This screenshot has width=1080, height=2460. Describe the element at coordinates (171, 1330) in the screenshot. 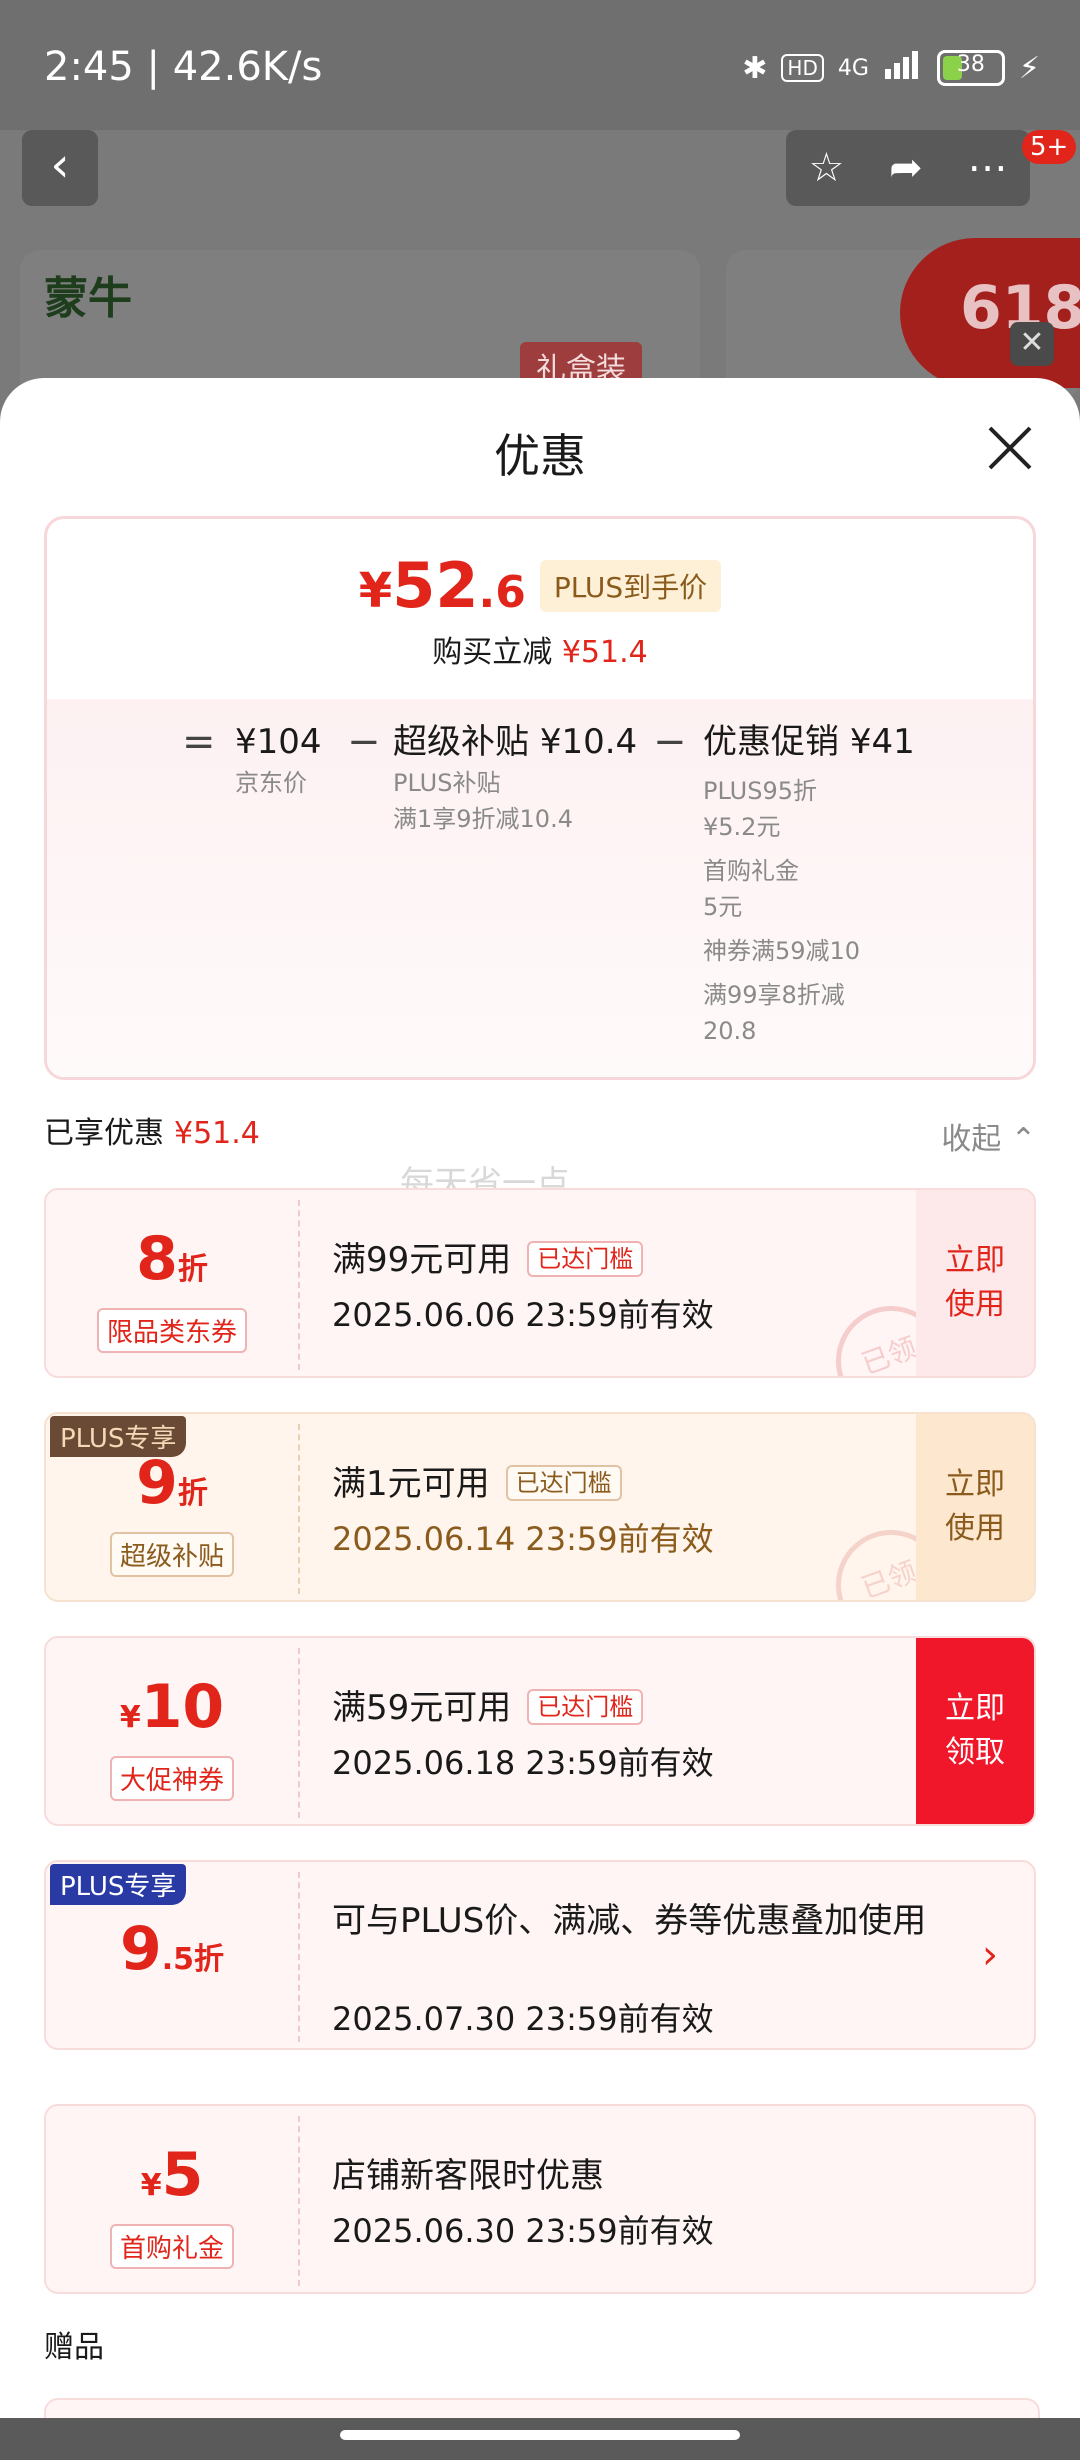

I see `coupon-type-tag: 限品类东券` at that location.